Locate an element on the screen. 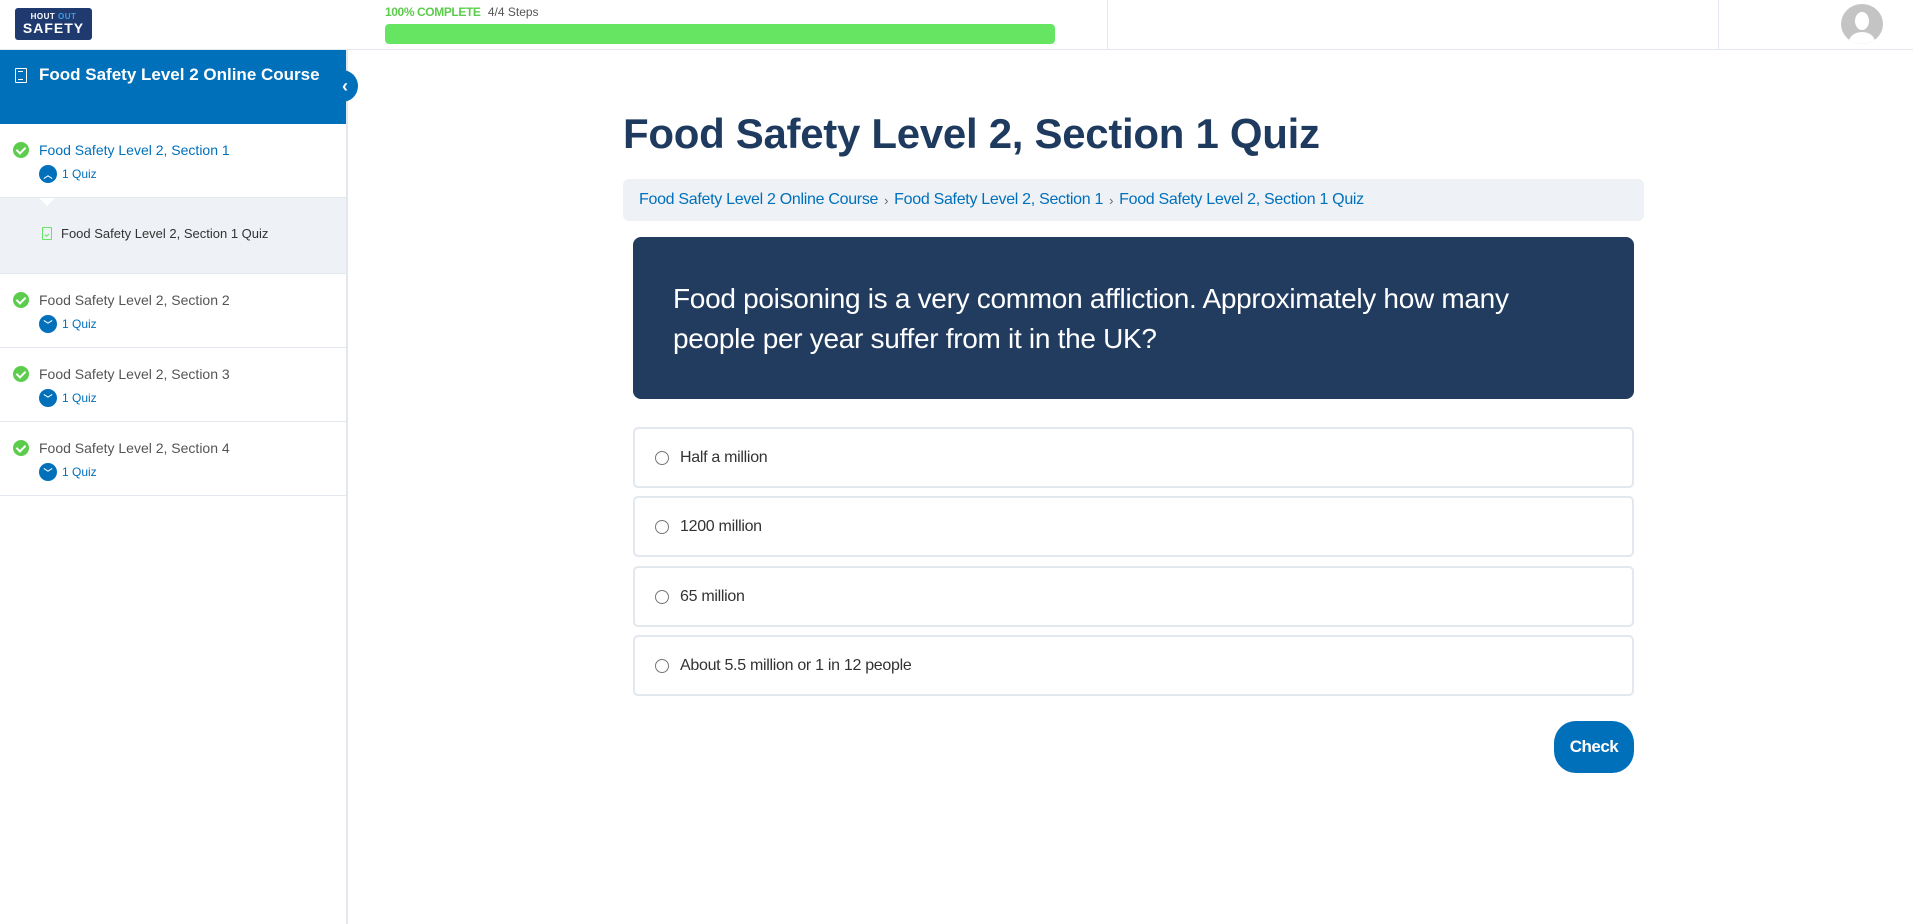  answer-label: About 5.5 million or 1 in 12 people is located at coordinates (796, 665).